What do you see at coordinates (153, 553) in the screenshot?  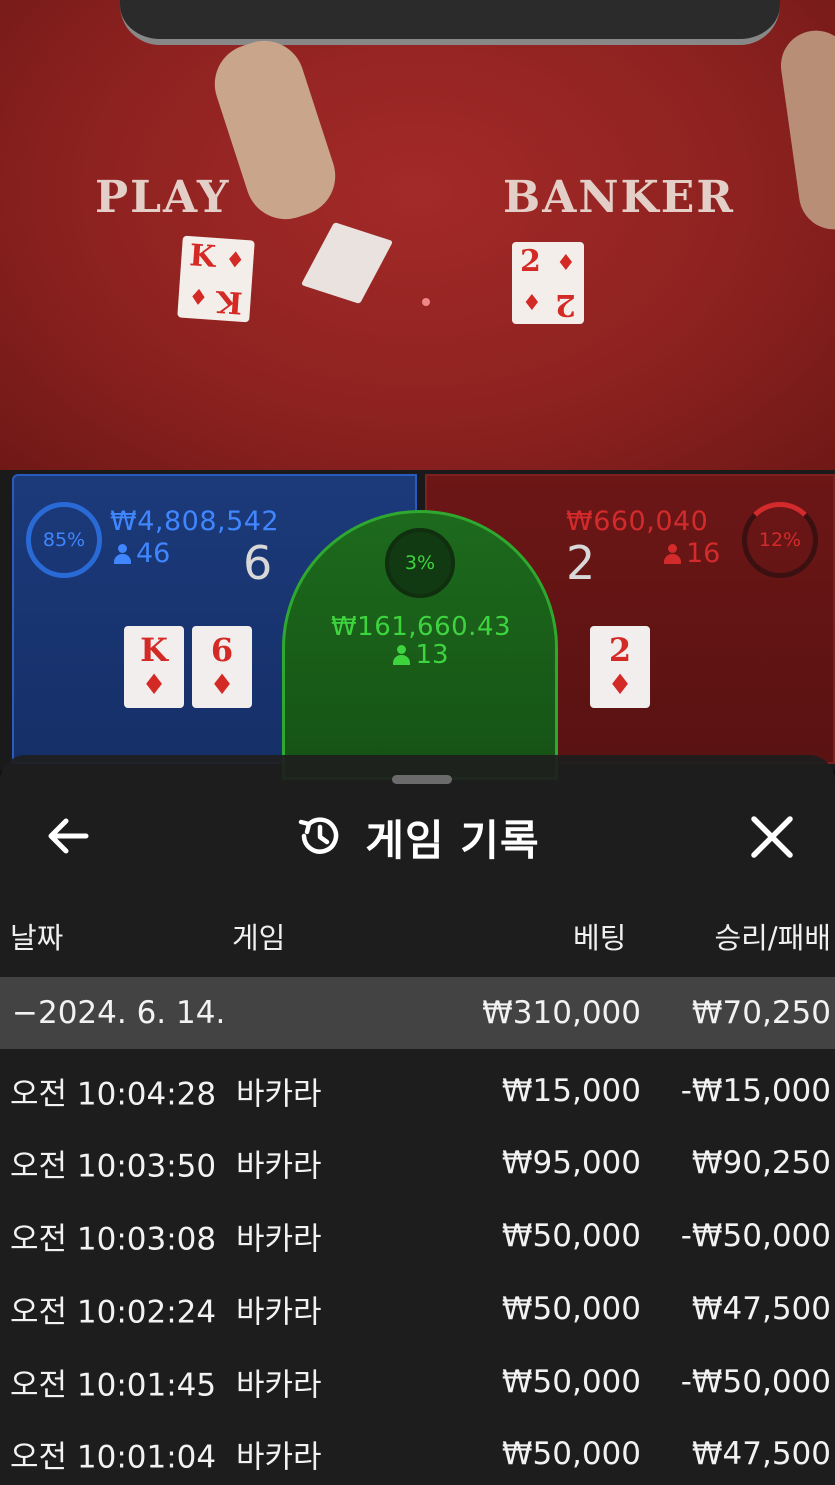 I see `player-count-value: 46` at bounding box center [153, 553].